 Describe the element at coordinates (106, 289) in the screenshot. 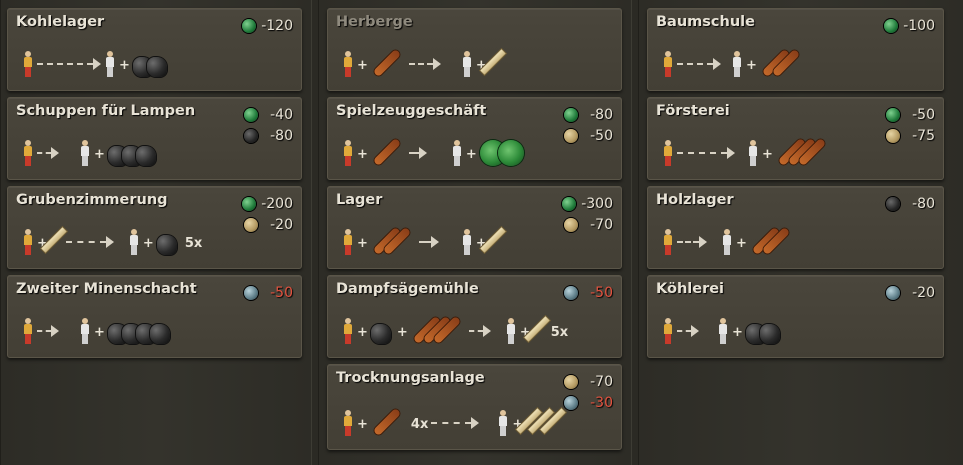

I see `building-title: Zweiter Minenschacht` at that location.